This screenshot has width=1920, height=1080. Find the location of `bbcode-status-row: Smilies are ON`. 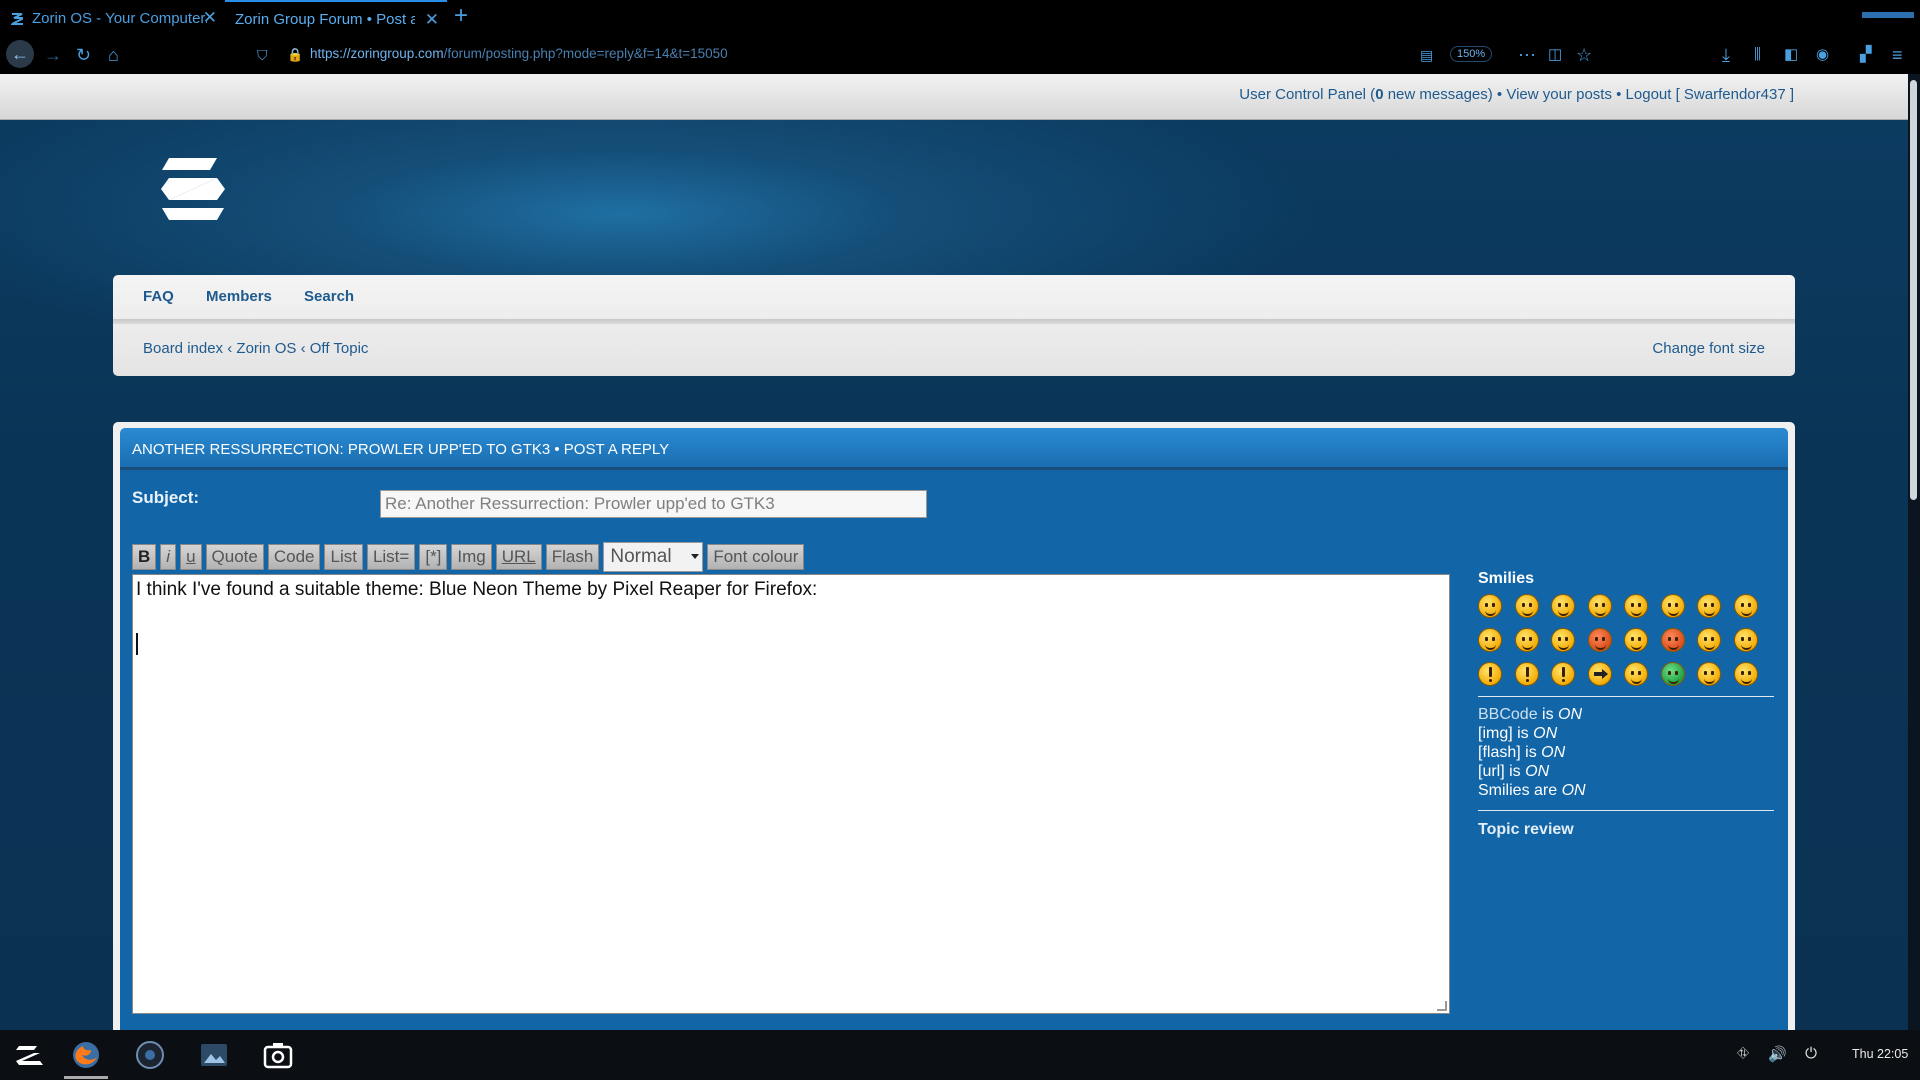

bbcode-status-row: Smilies are ON is located at coordinates (1626, 790).